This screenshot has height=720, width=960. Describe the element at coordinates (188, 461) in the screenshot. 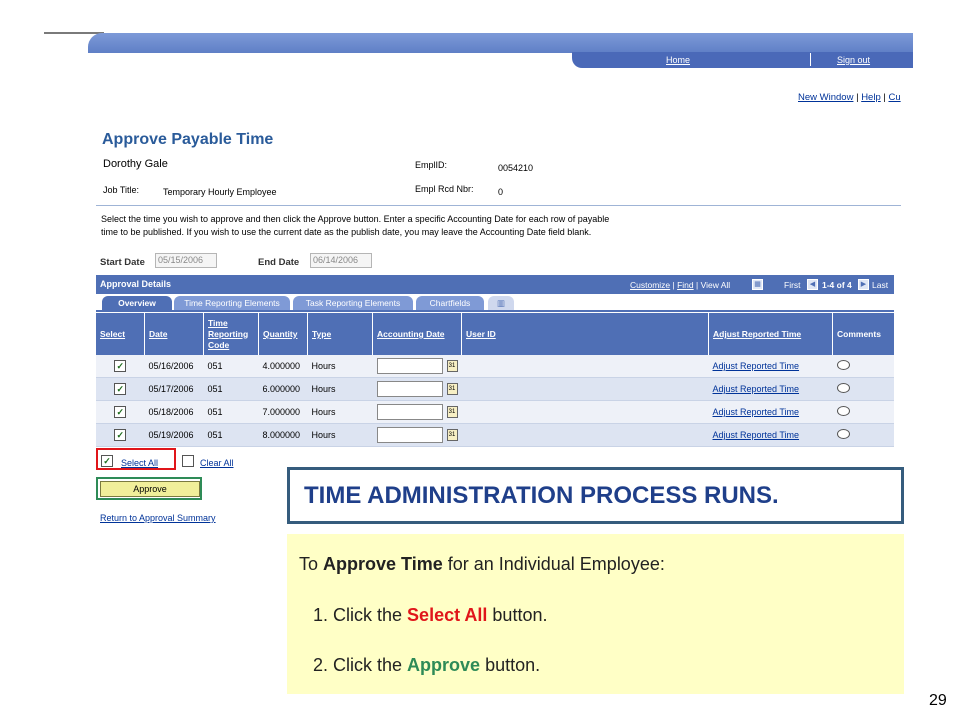

I see `clear-all-checkbox-icon` at that location.